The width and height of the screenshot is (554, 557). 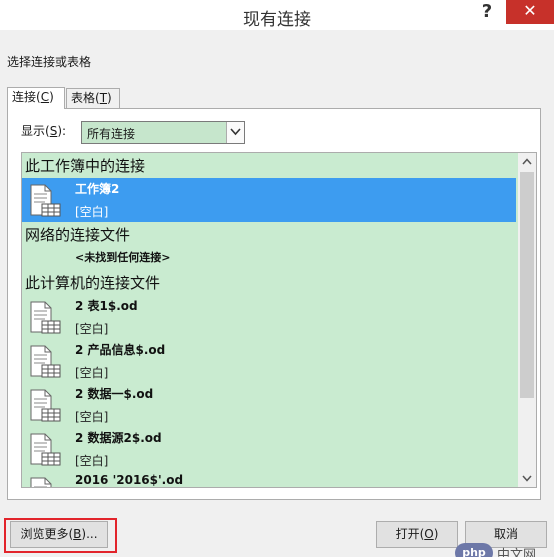 What do you see at coordinates (49, 62) in the screenshot?
I see `prompt-label: 选择连接或表格` at bounding box center [49, 62].